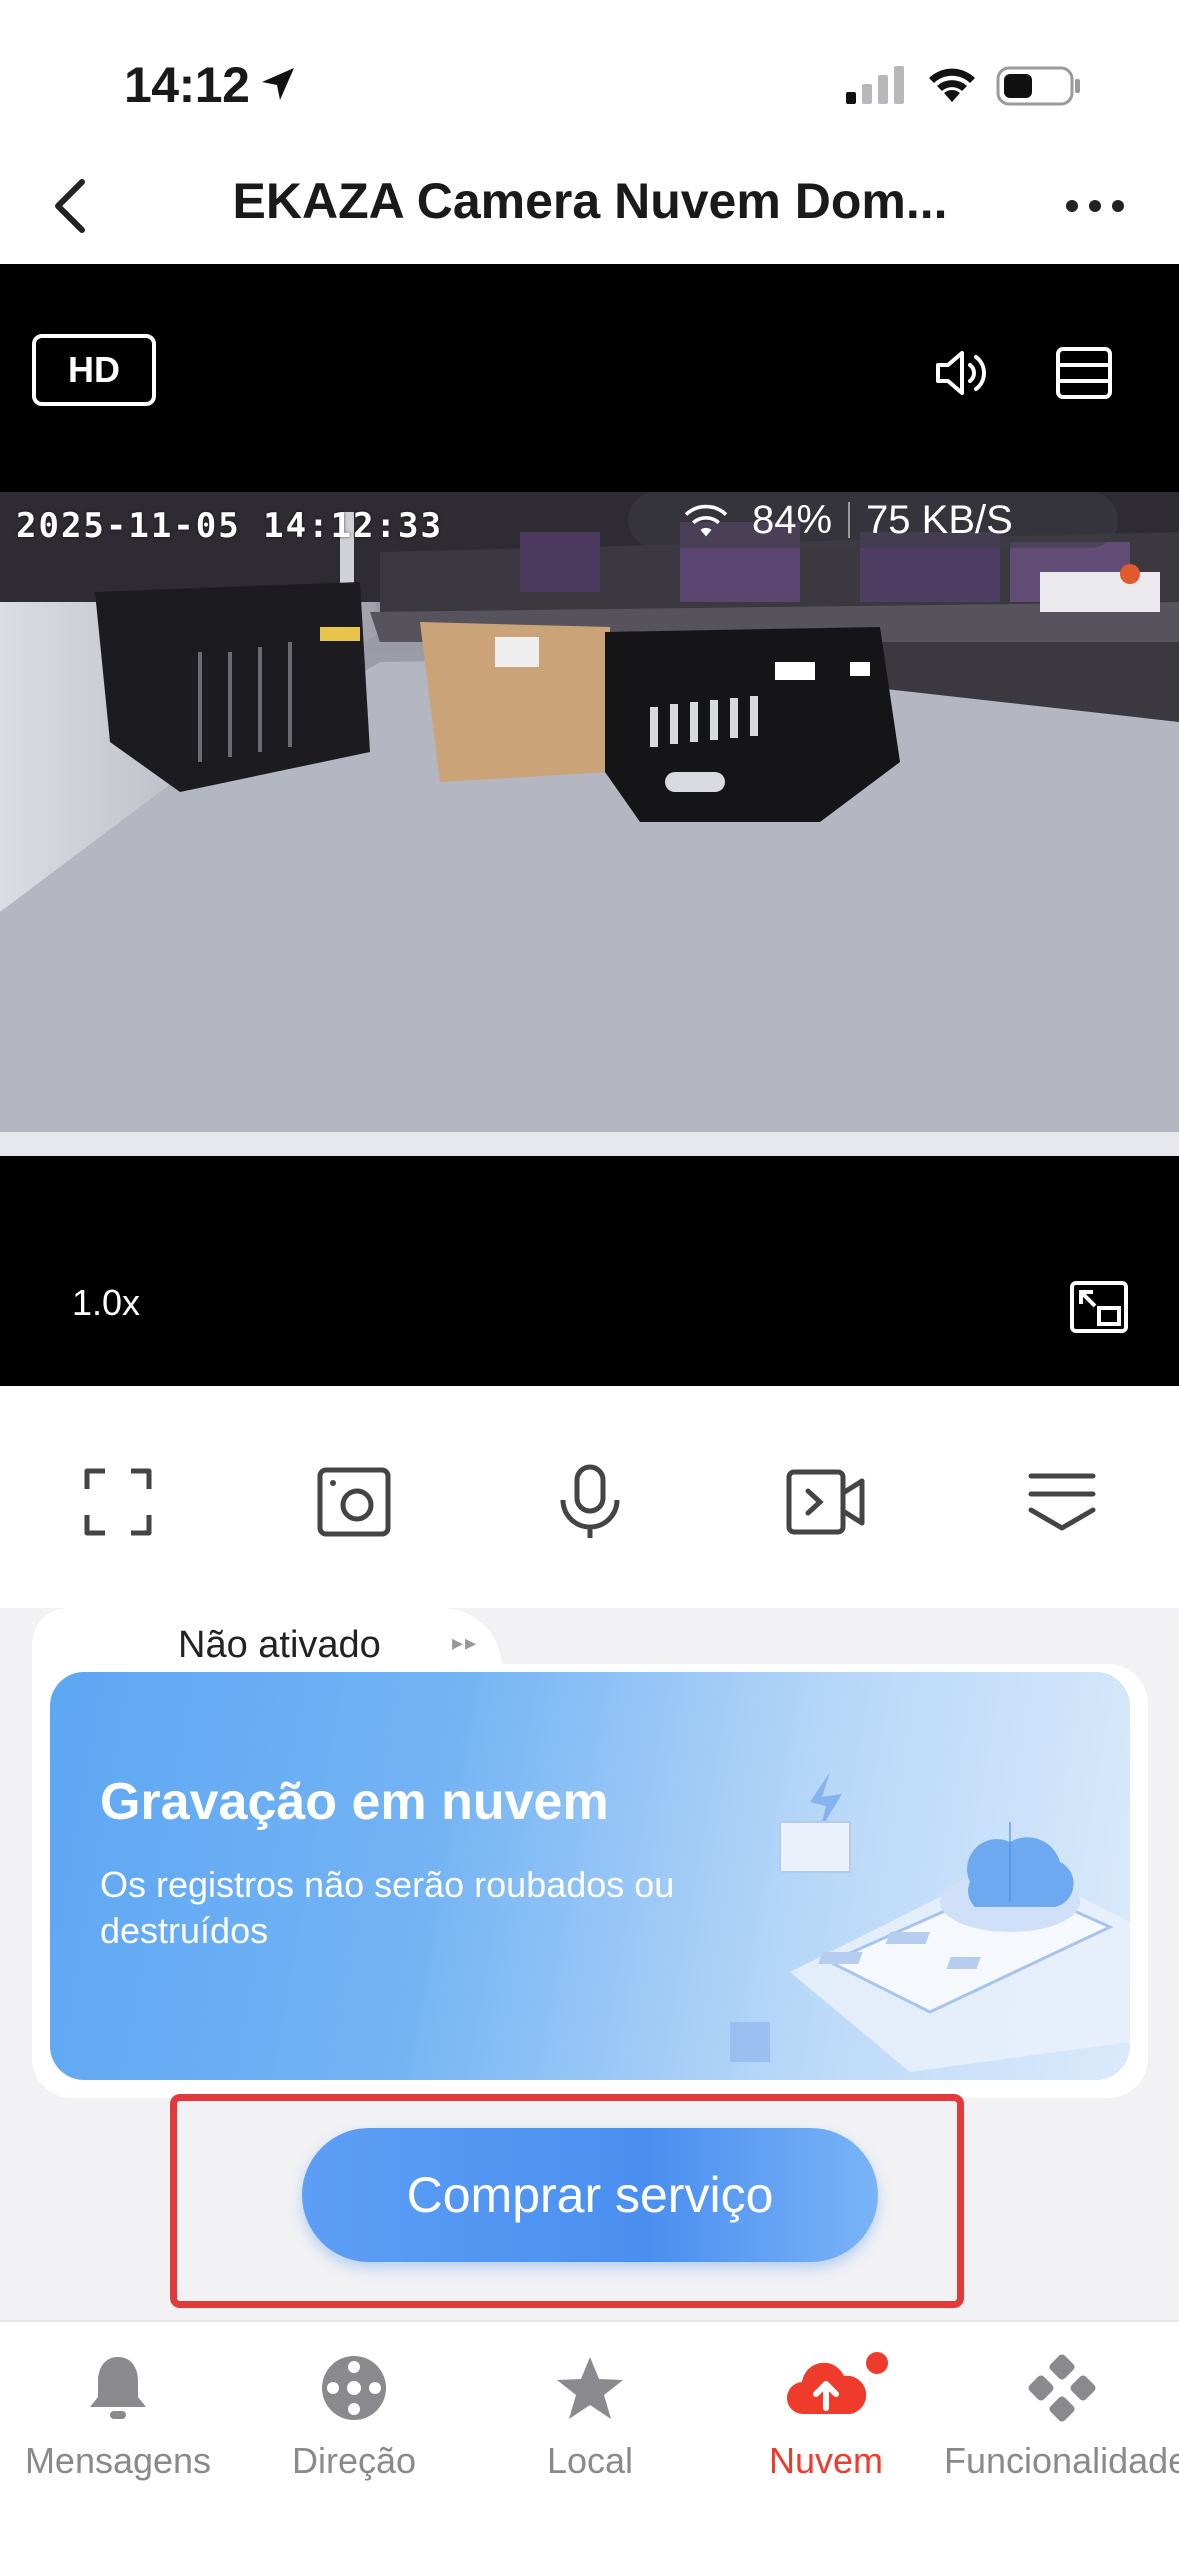 This screenshot has height=2556, width=1179. I want to click on pip-icon, so click(1099, 1307).